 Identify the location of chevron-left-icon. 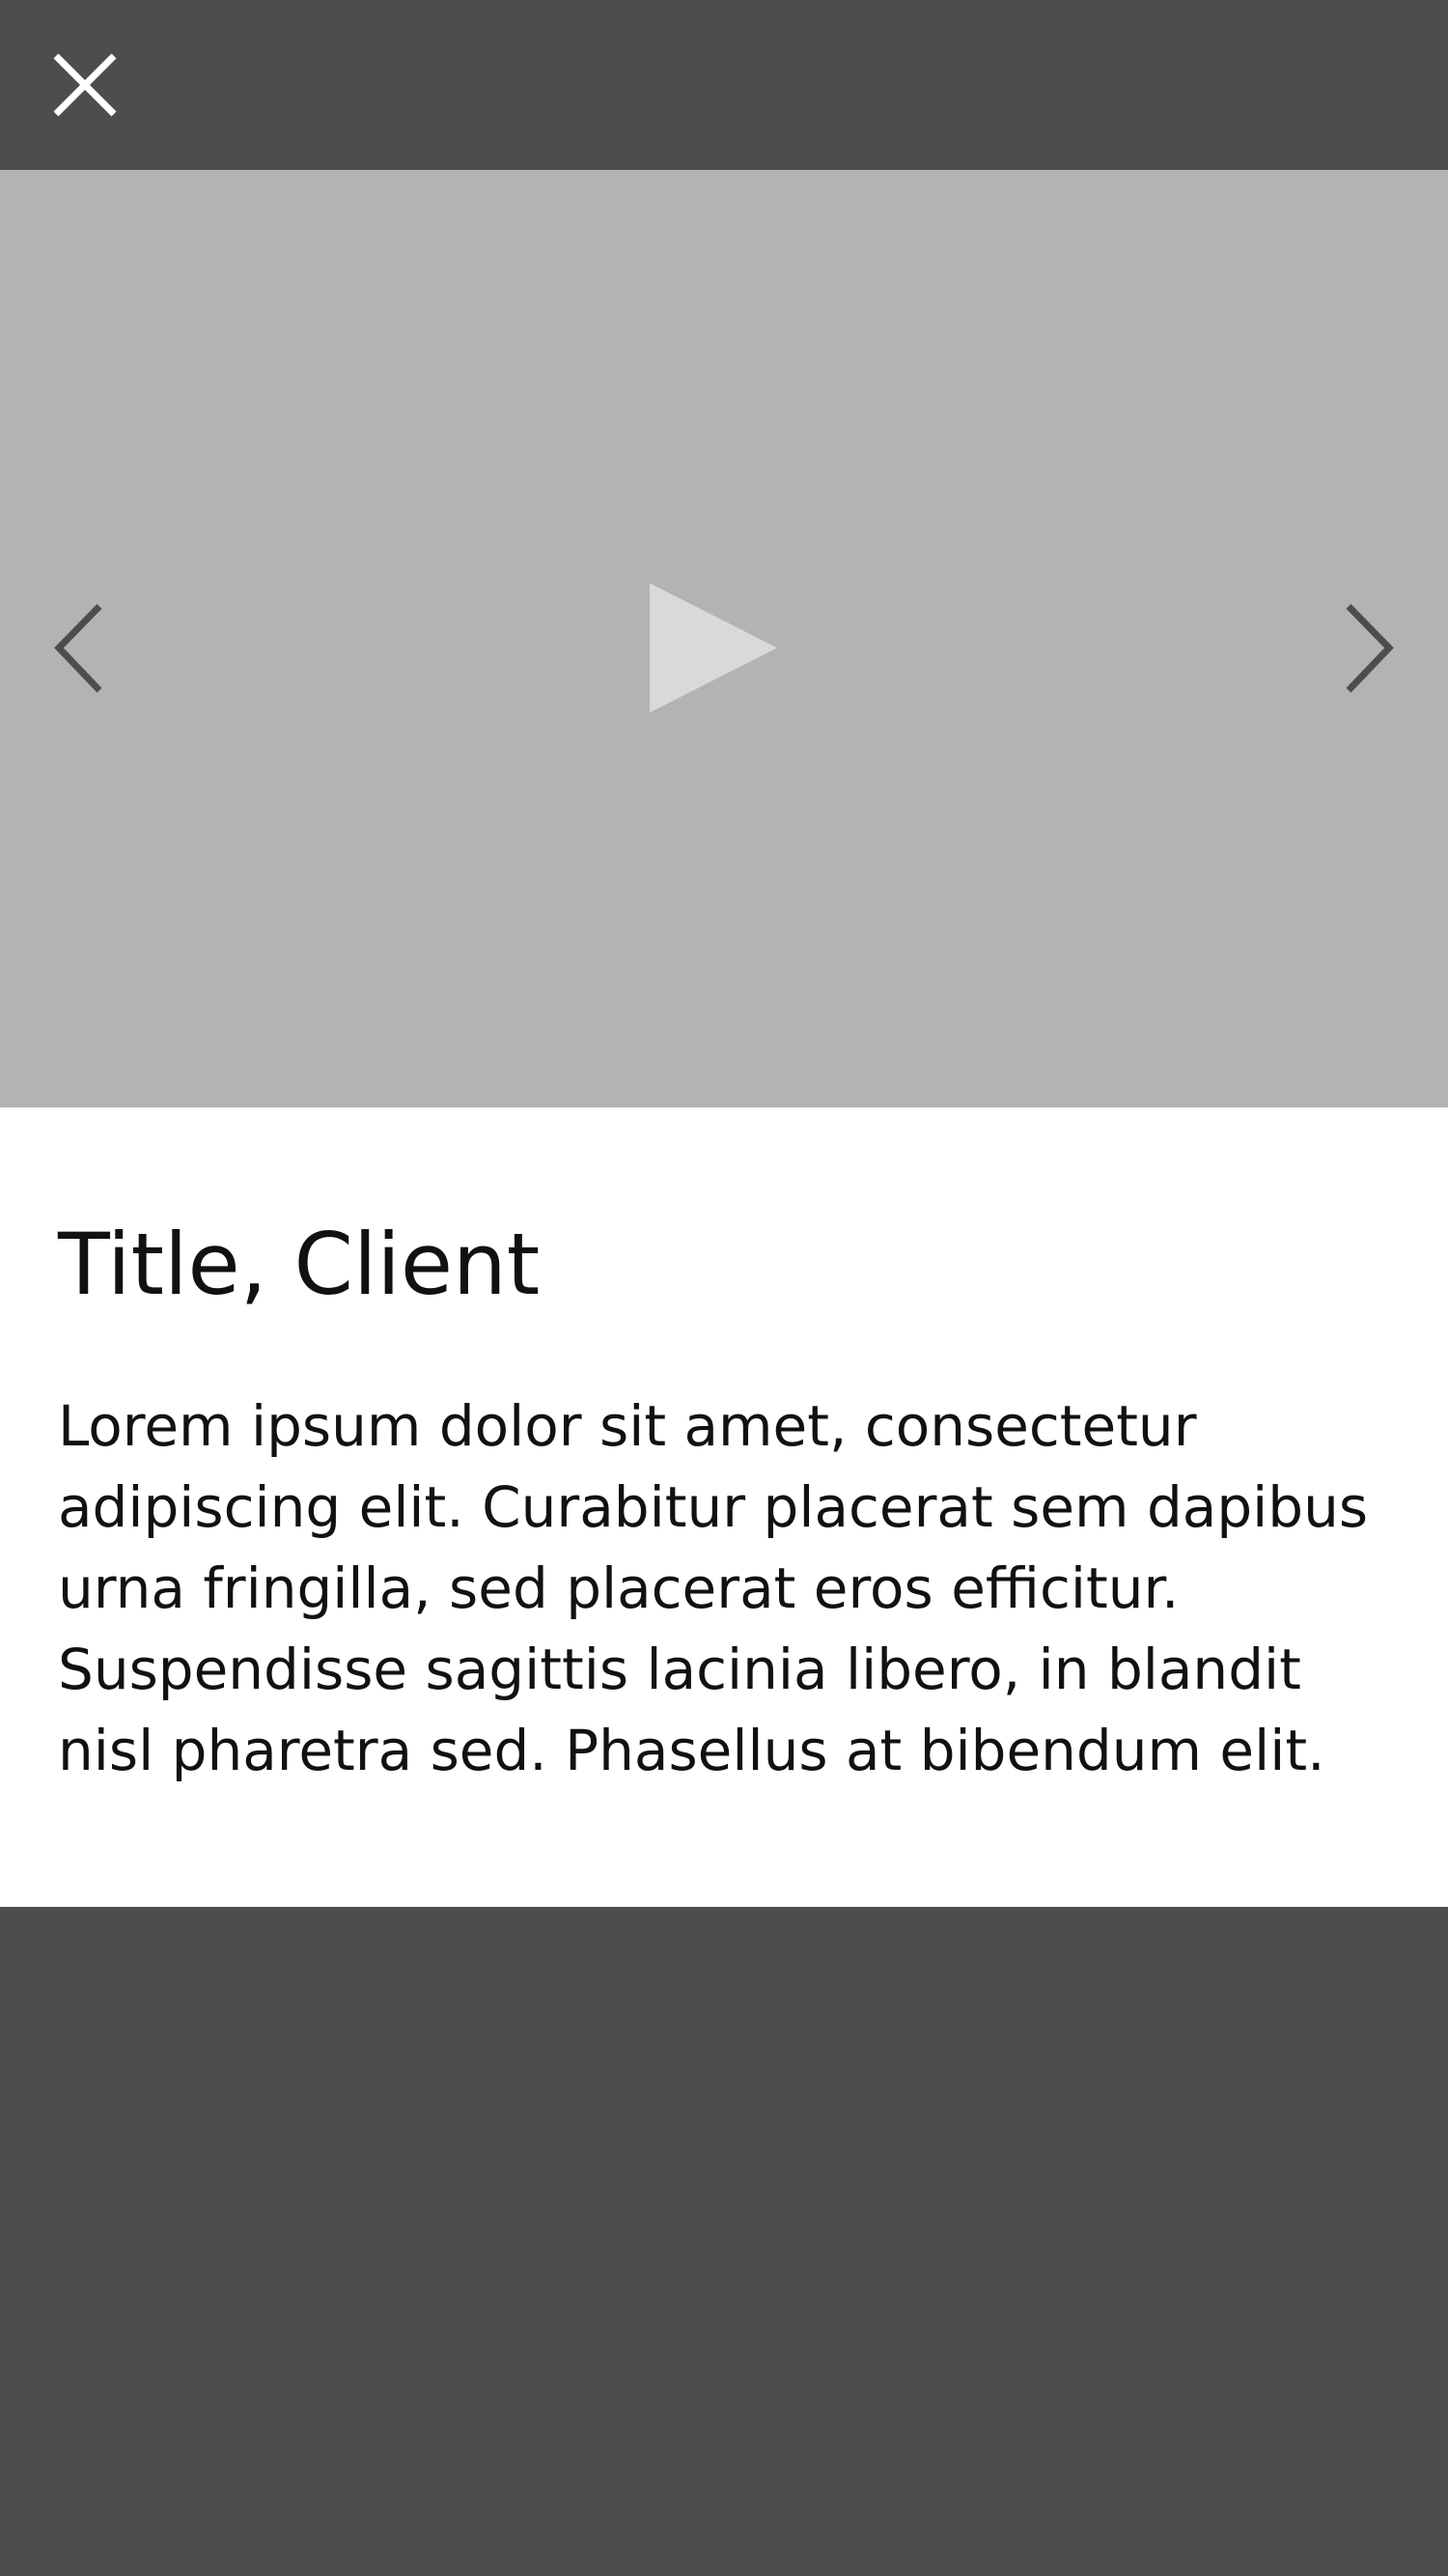
(78, 648).